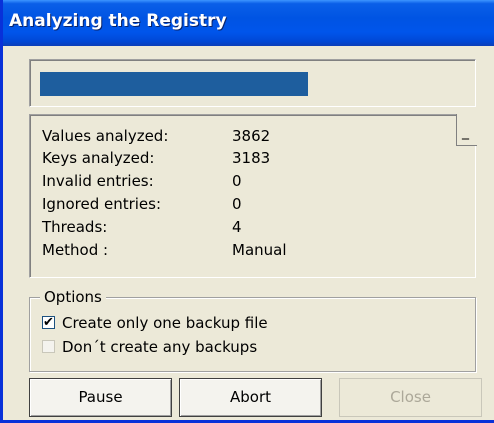 The height and width of the screenshot is (423, 494). I want to click on create-one-backup-checkbox: ✔, so click(48, 322).